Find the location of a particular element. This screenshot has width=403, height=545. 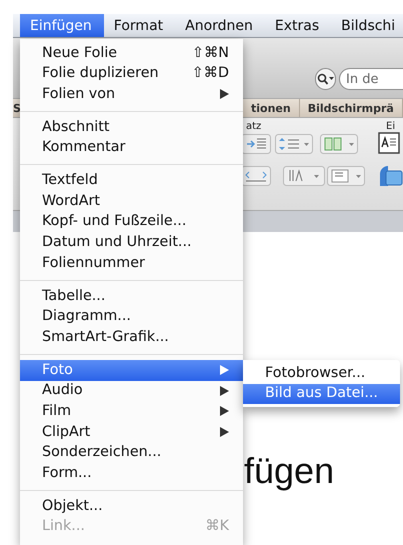

menu-item: Neue Folie ⇧⌘N is located at coordinates (131, 53).